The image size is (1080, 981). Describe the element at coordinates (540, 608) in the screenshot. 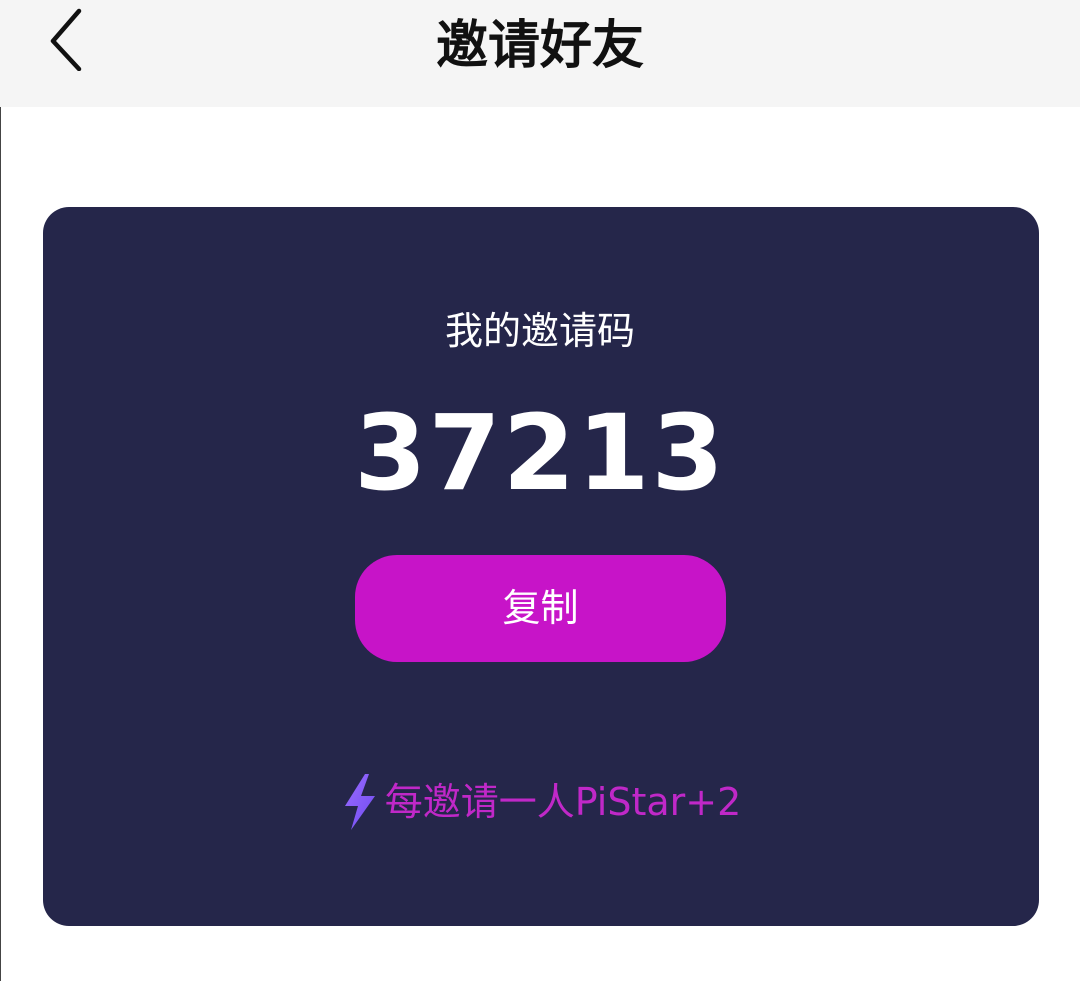

I see `copy-button: 复制` at that location.